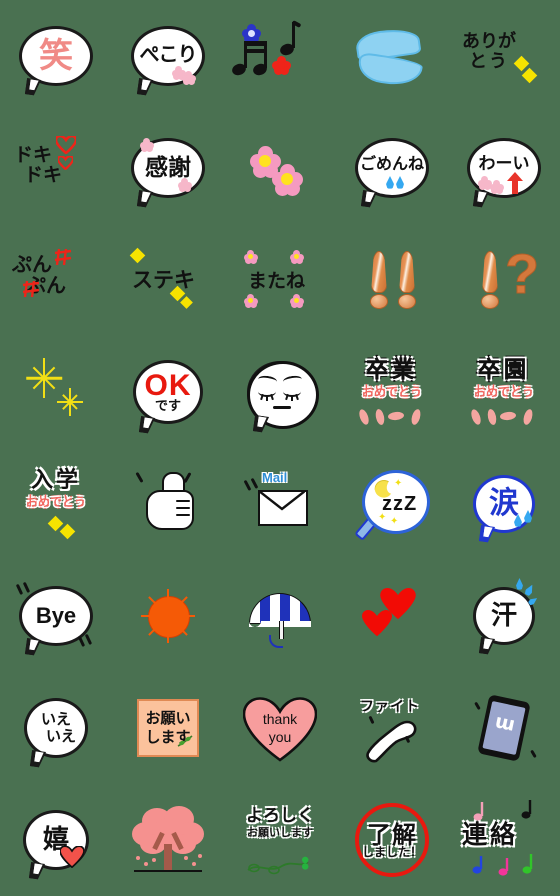 This screenshot has width=560, height=896. What do you see at coordinates (392, 834) in the screenshot?
I see `stamp-line-1: 了解` at bounding box center [392, 834].